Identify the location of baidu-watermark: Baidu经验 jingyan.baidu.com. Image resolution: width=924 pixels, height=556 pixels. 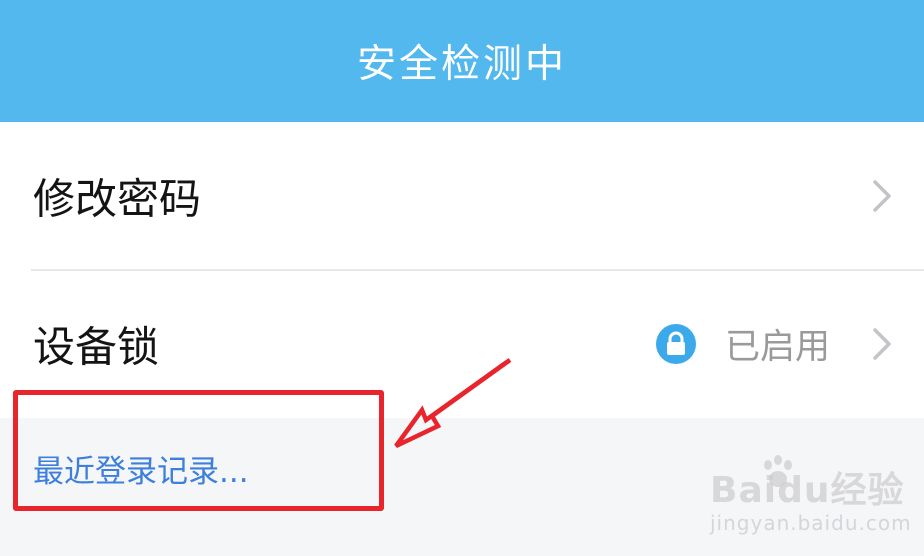
(806, 498).